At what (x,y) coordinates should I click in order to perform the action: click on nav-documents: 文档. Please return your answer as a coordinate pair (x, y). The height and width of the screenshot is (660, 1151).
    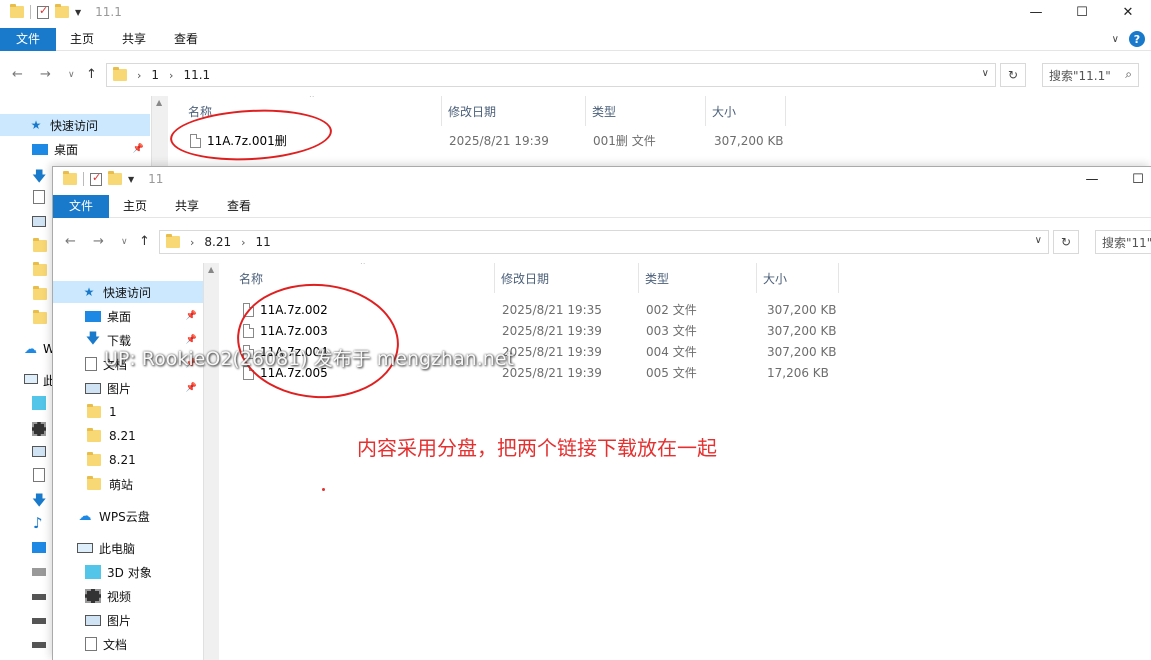
    Looking at the image, I should click on (128, 644).